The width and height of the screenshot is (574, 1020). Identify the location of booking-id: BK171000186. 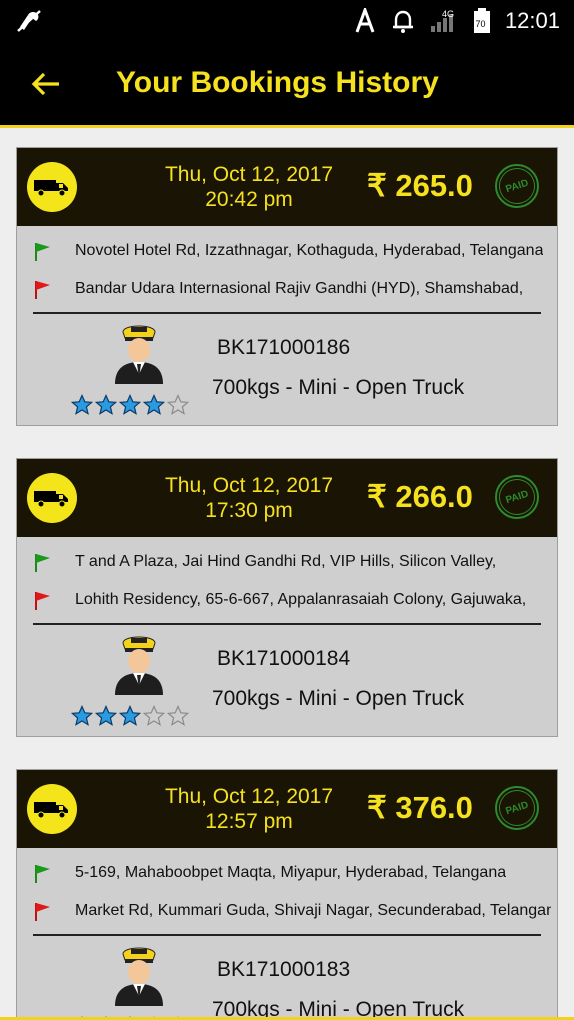
(284, 347).